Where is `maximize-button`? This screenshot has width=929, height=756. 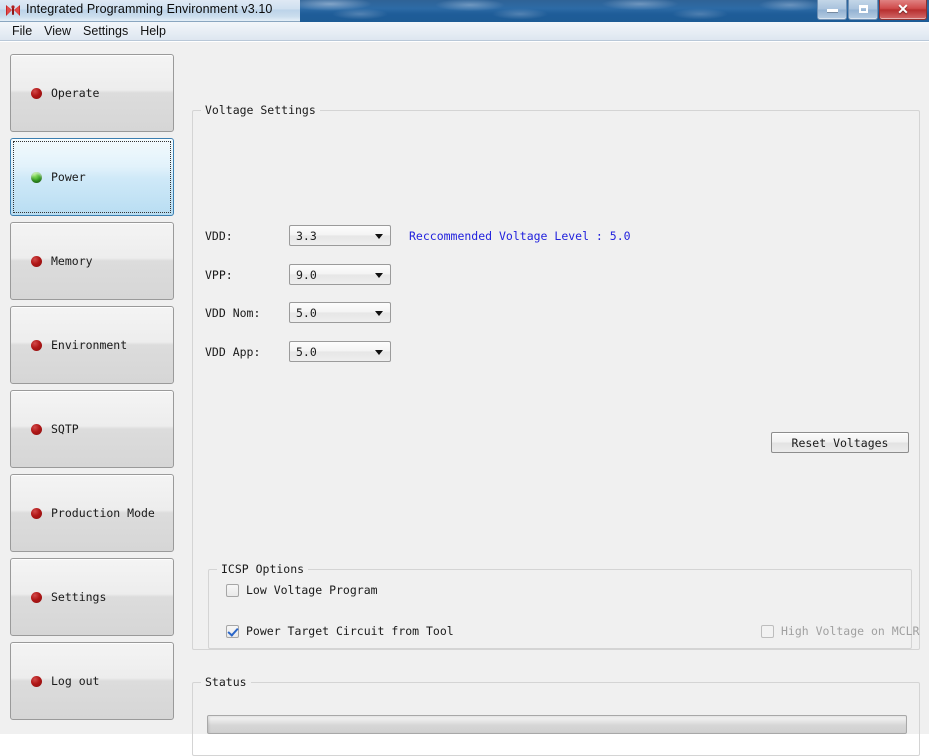
maximize-button is located at coordinates (863, 10).